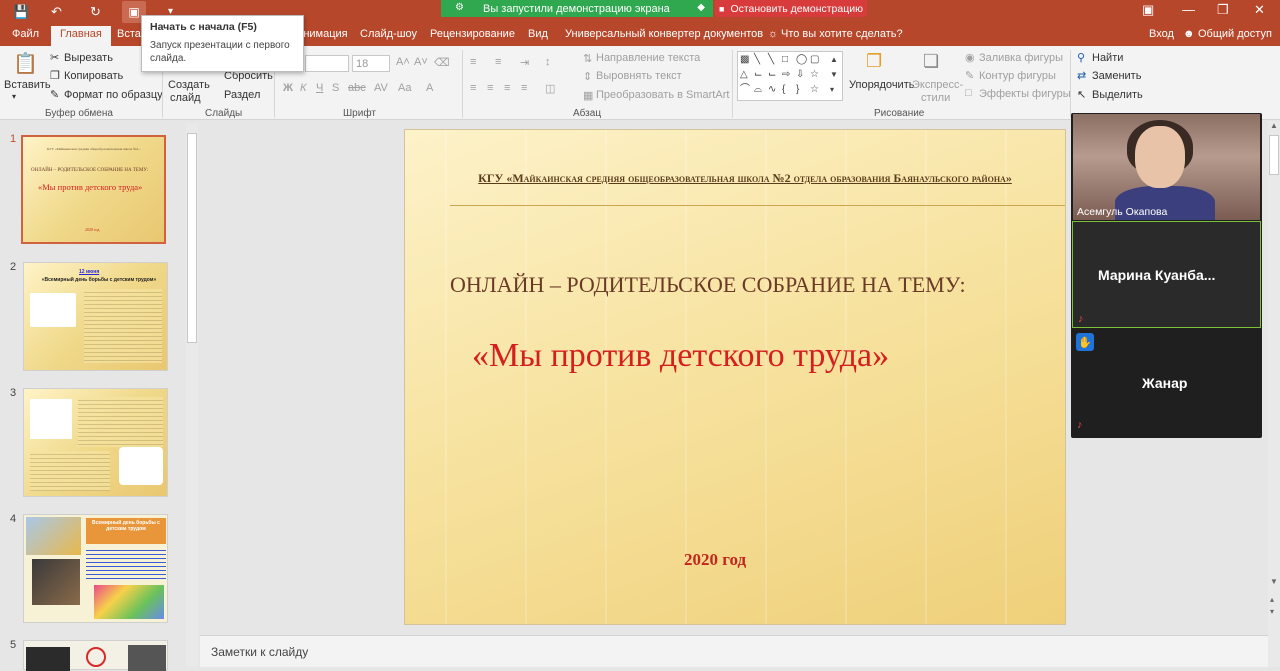 Image resolution: width=1280 pixels, height=671 pixels. What do you see at coordinates (881, 85) in the screenshot?
I see `arrange-button: Упорядочить` at bounding box center [881, 85].